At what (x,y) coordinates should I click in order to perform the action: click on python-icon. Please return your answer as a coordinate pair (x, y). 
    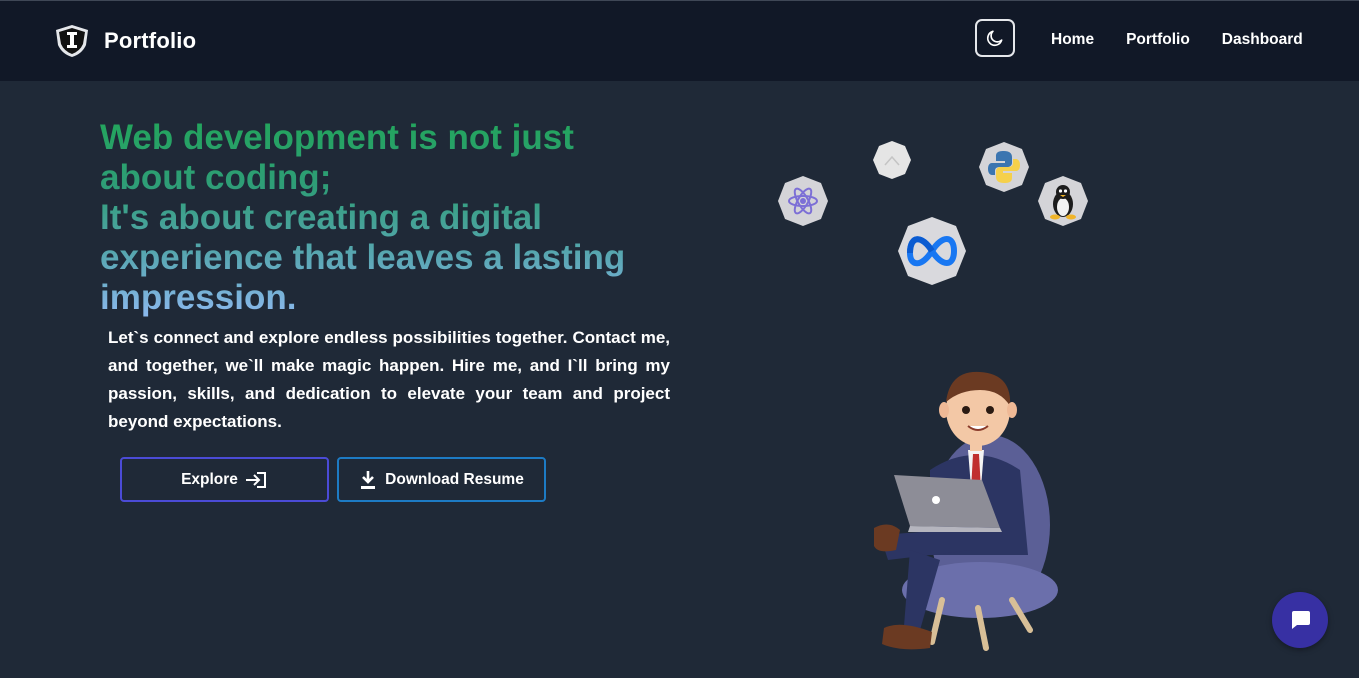
    Looking at the image, I should click on (1004, 167).